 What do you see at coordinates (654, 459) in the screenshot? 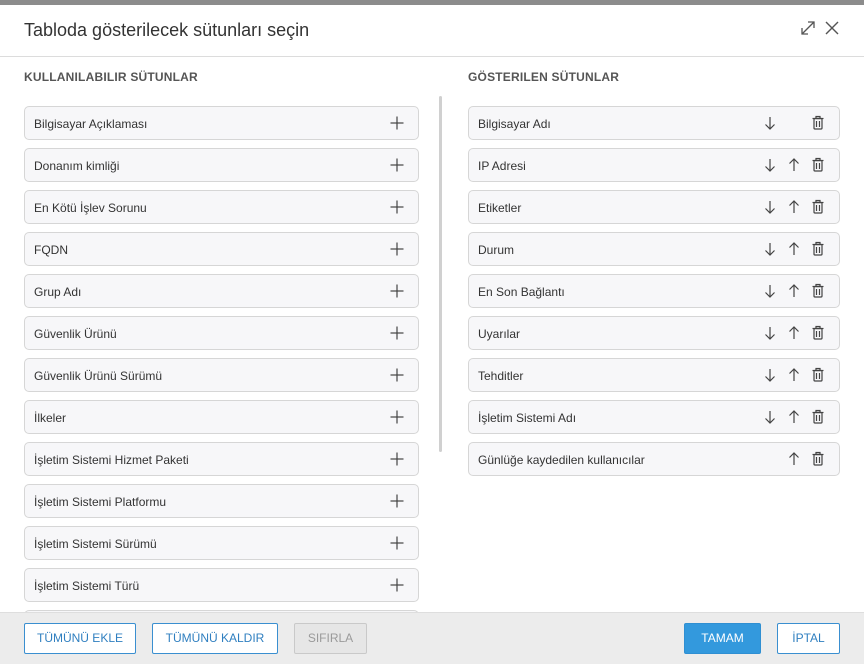
I see `shown-column-item: Günlüğe kaydedilen kullanıcılar` at bounding box center [654, 459].